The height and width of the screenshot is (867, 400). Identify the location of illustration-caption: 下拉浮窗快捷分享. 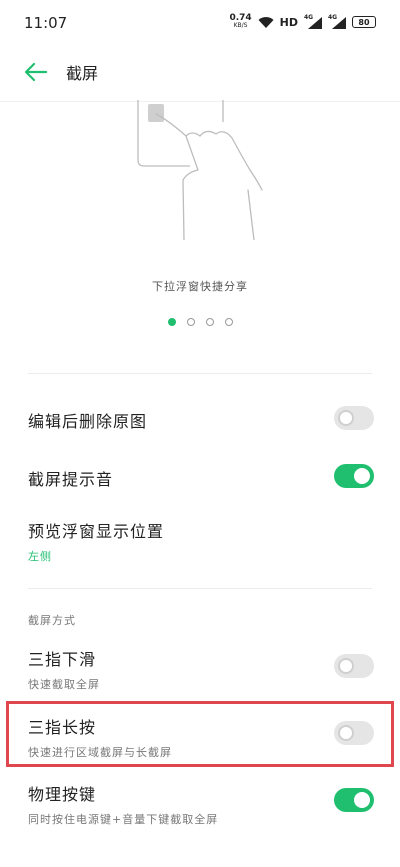
(200, 286).